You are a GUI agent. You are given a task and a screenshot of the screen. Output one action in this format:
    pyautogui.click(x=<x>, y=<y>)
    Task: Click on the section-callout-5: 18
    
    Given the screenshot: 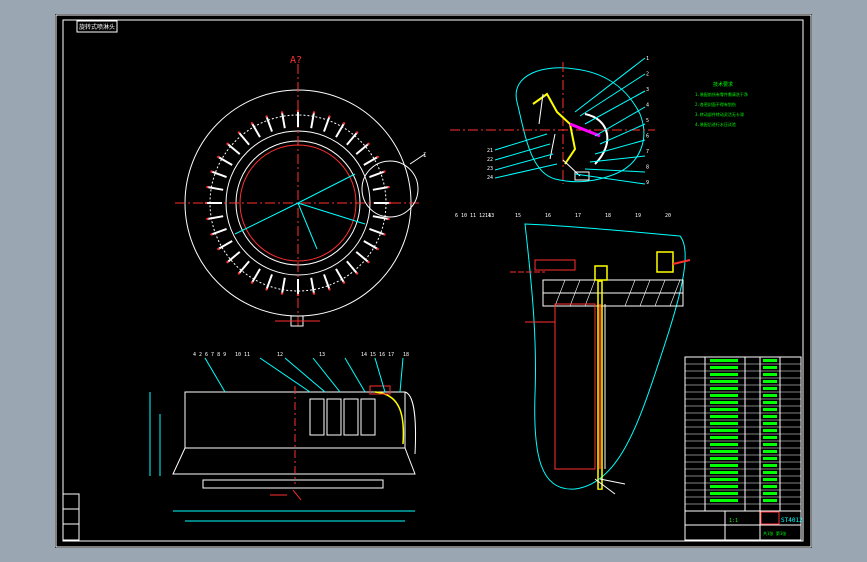 What is the action you would take?
    pyautogui.click(x=608, y=216)
    